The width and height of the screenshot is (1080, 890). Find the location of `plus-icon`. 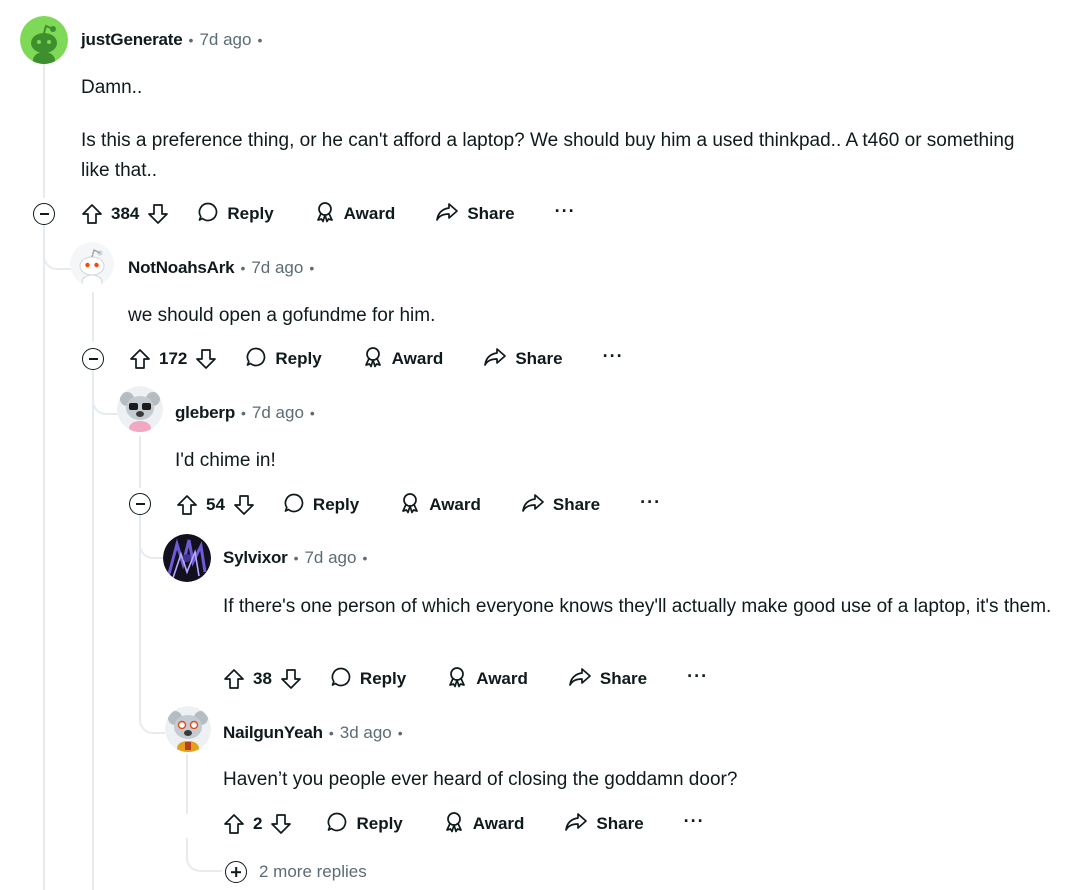

plus-icon is located at coordinates (236, 872).